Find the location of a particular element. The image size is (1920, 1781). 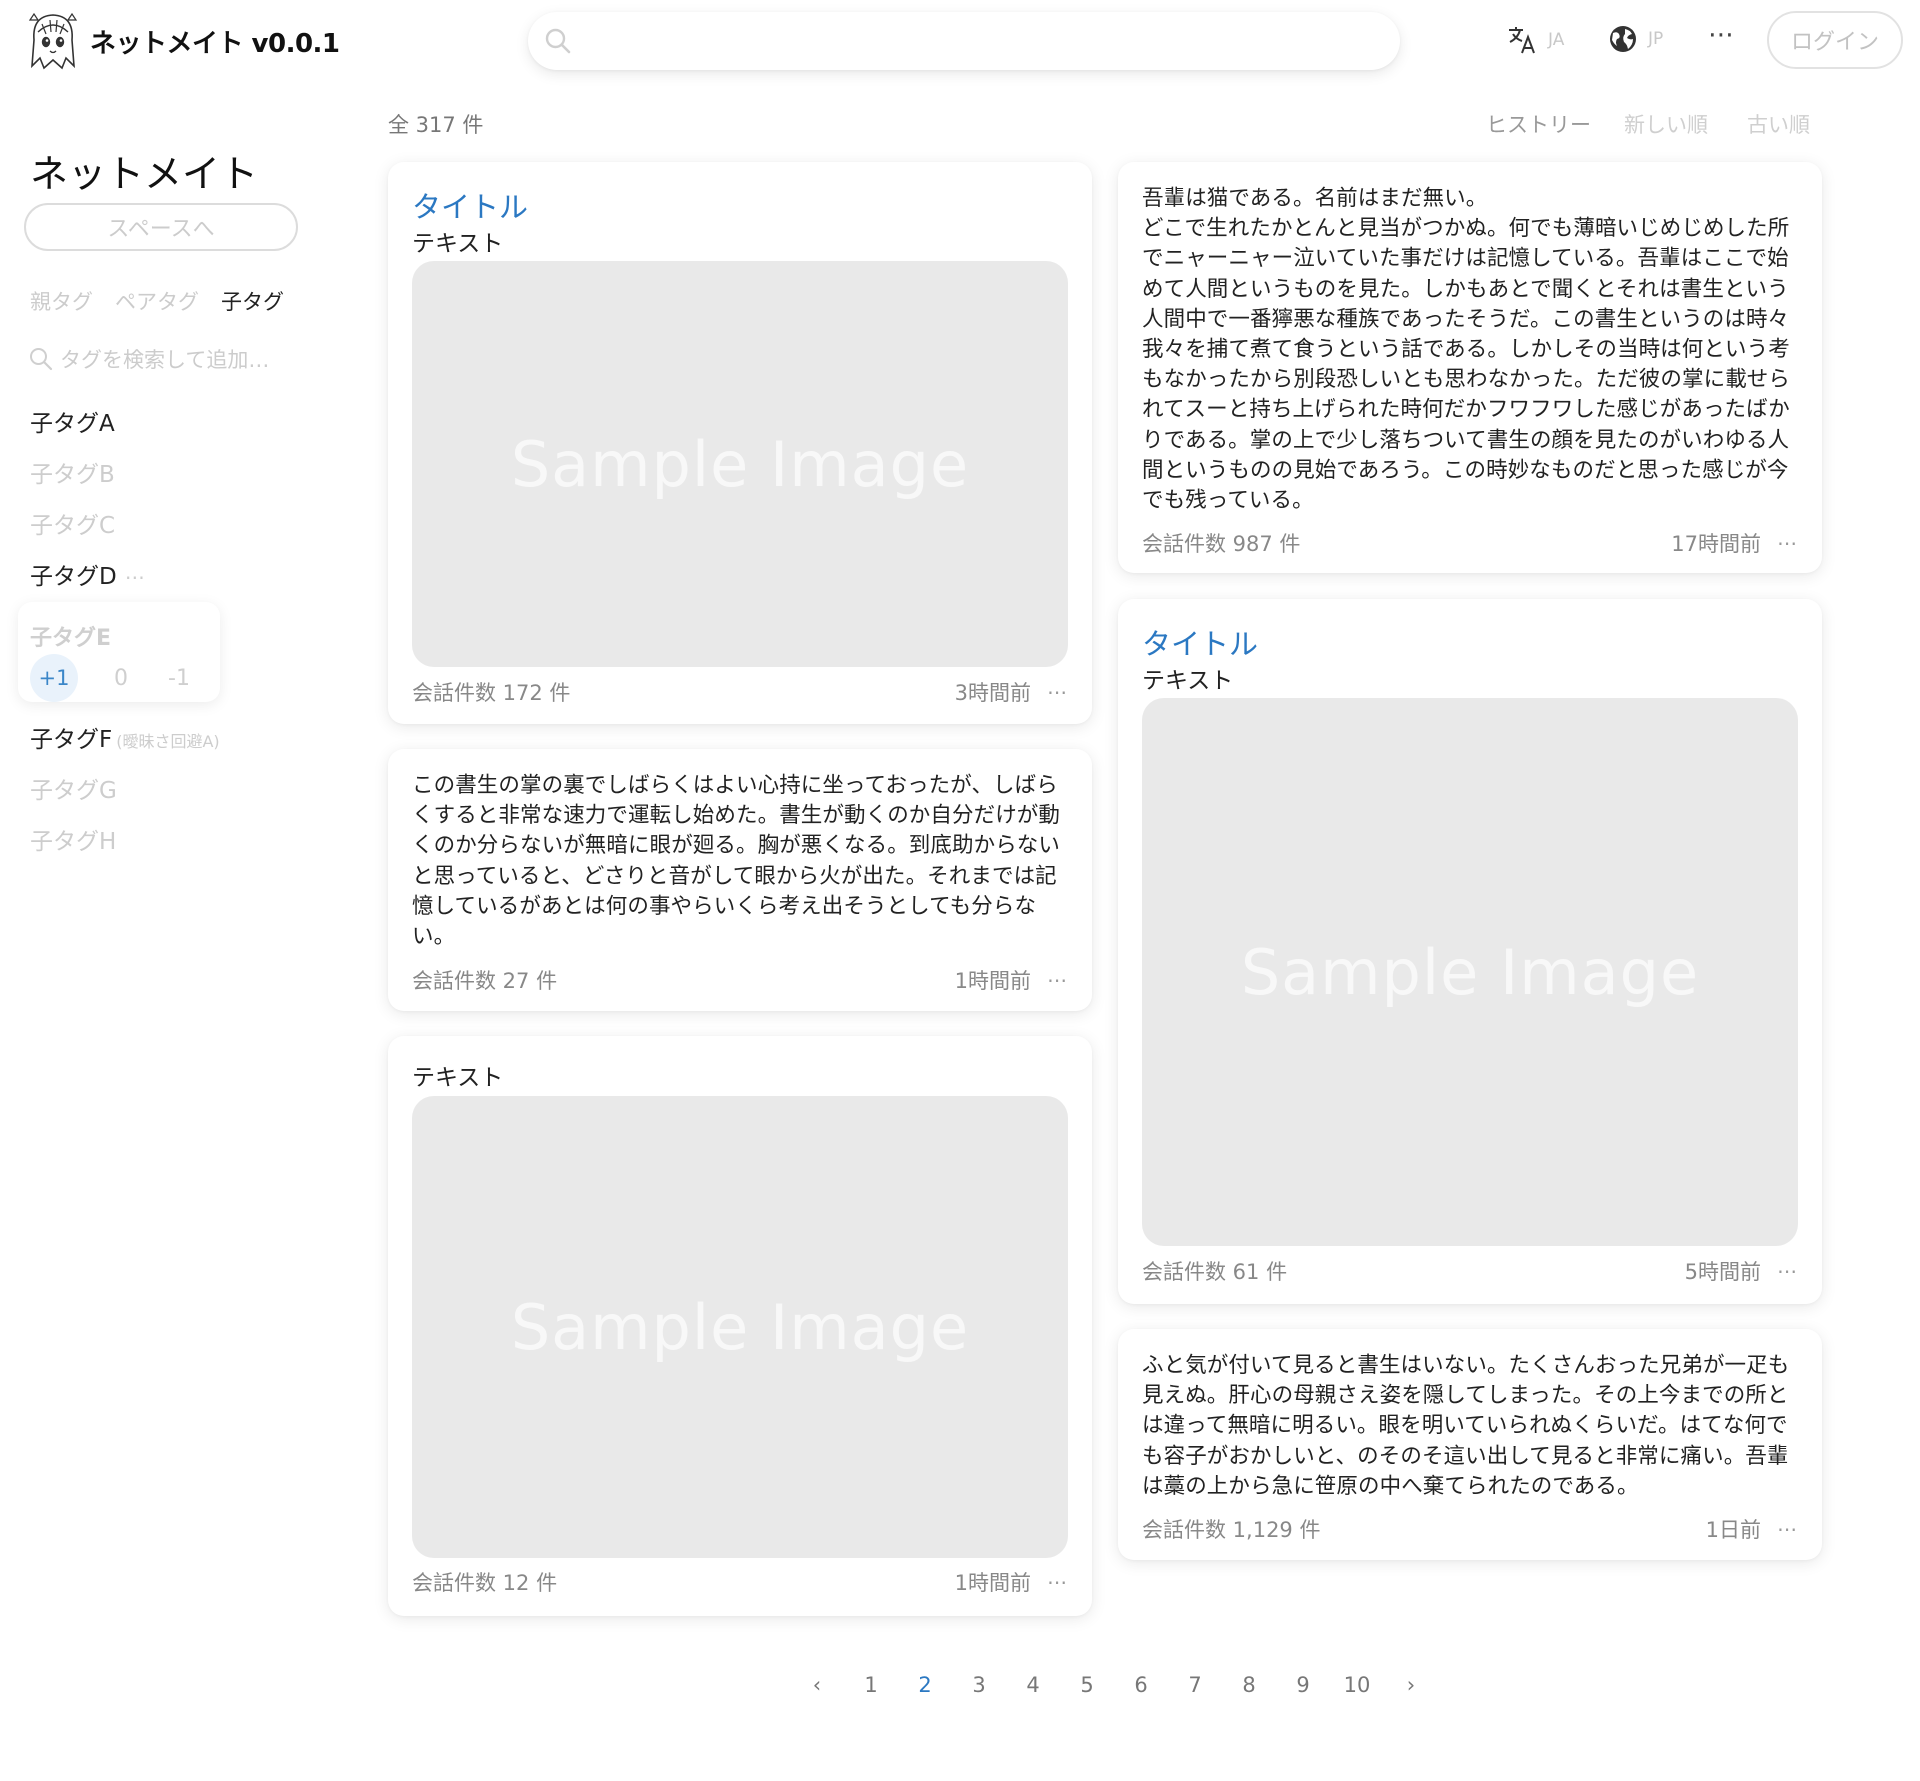

card-footer: 会話件数 12 件 1時間前 ⋯ is located at coordinates (740, 1582).